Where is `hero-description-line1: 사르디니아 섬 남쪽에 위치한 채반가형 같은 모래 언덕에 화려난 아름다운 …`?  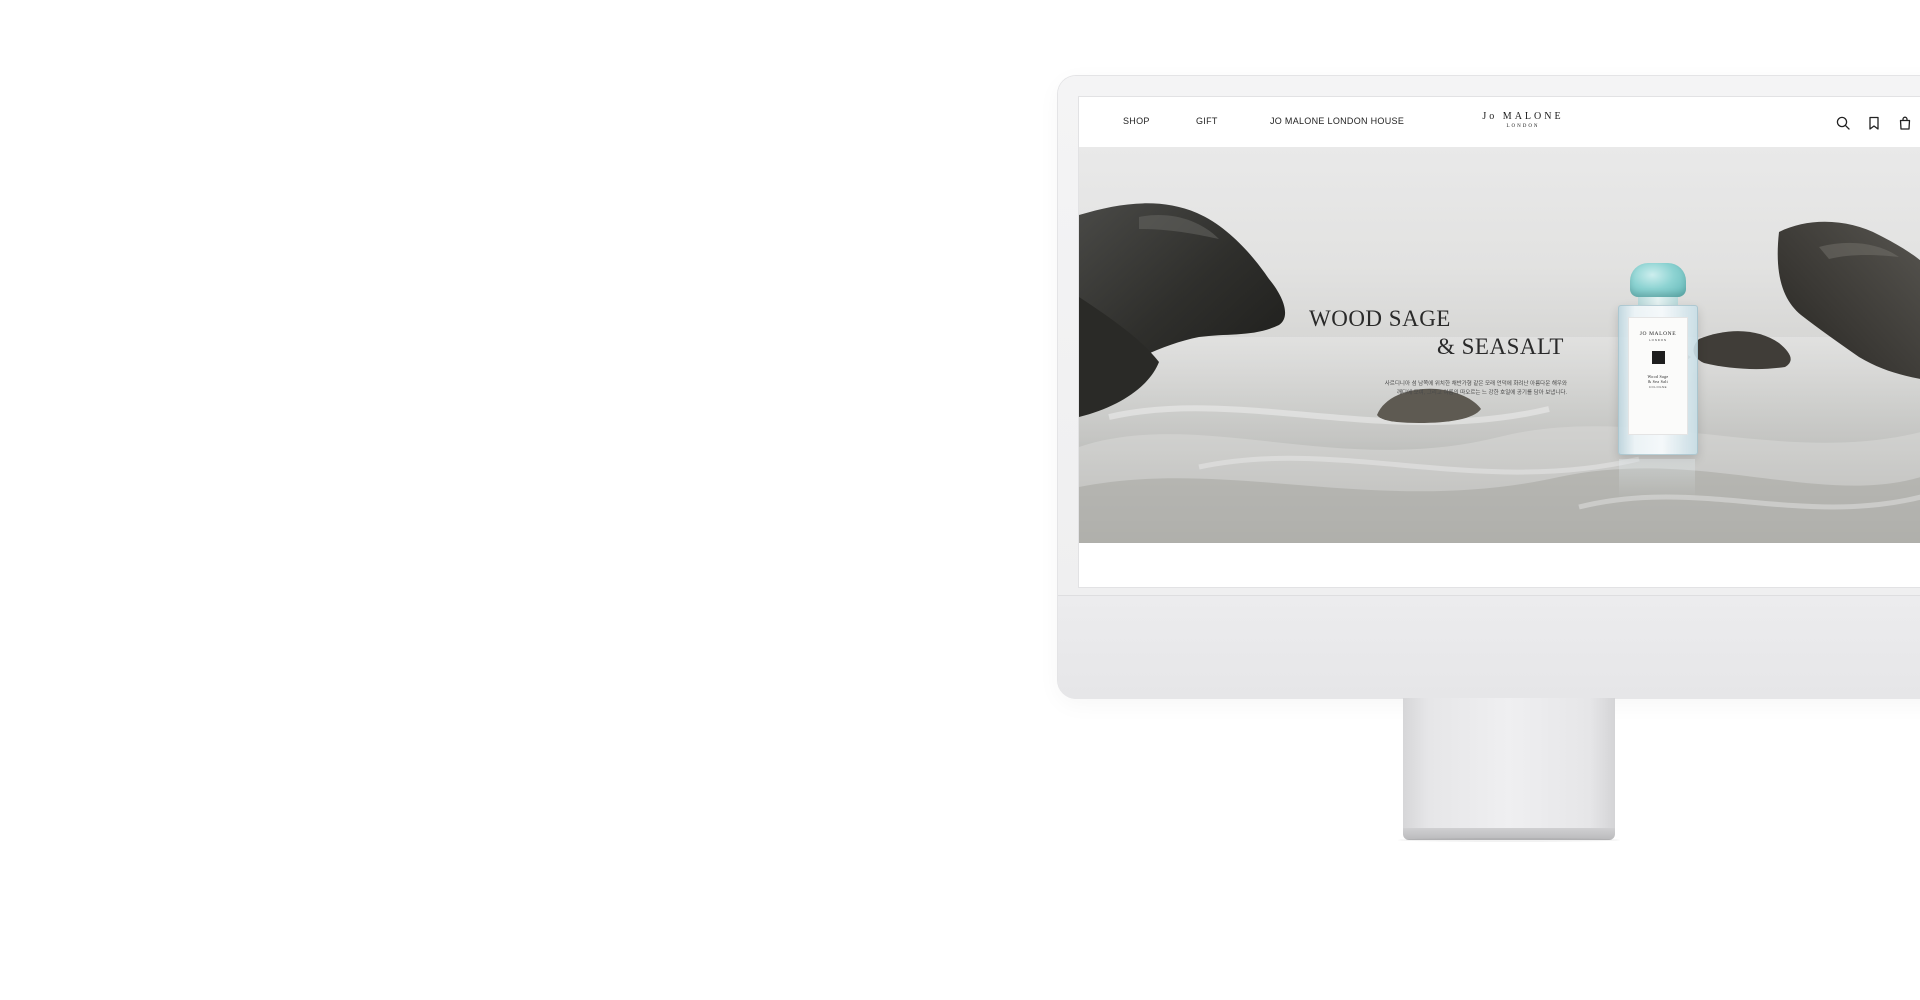 hero-description-line1: 사르디니아 섬 남쪽에 위치한 채반가형 같은 모래 언덕에 화려난 아름다운 … is located at coordinates (1475, 384).